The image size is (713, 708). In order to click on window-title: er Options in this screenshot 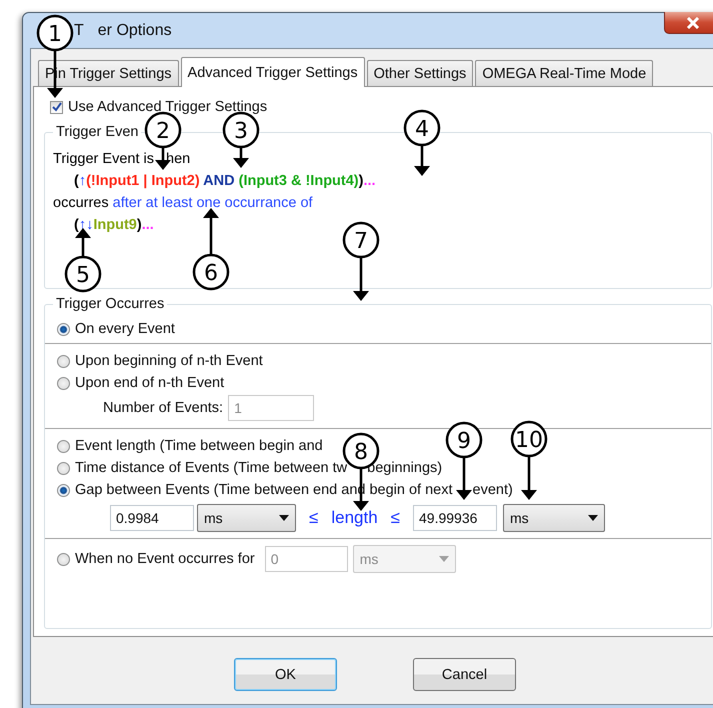, I will do `click(135, 31)`.